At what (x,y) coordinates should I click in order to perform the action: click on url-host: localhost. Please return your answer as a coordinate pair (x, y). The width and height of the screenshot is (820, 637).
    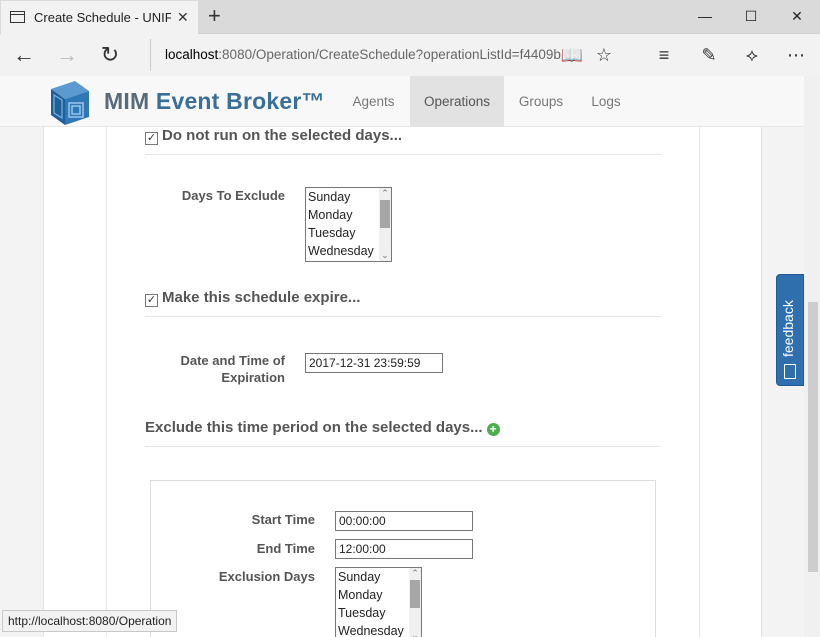
    Looking at the image, I should click on (192, 54).